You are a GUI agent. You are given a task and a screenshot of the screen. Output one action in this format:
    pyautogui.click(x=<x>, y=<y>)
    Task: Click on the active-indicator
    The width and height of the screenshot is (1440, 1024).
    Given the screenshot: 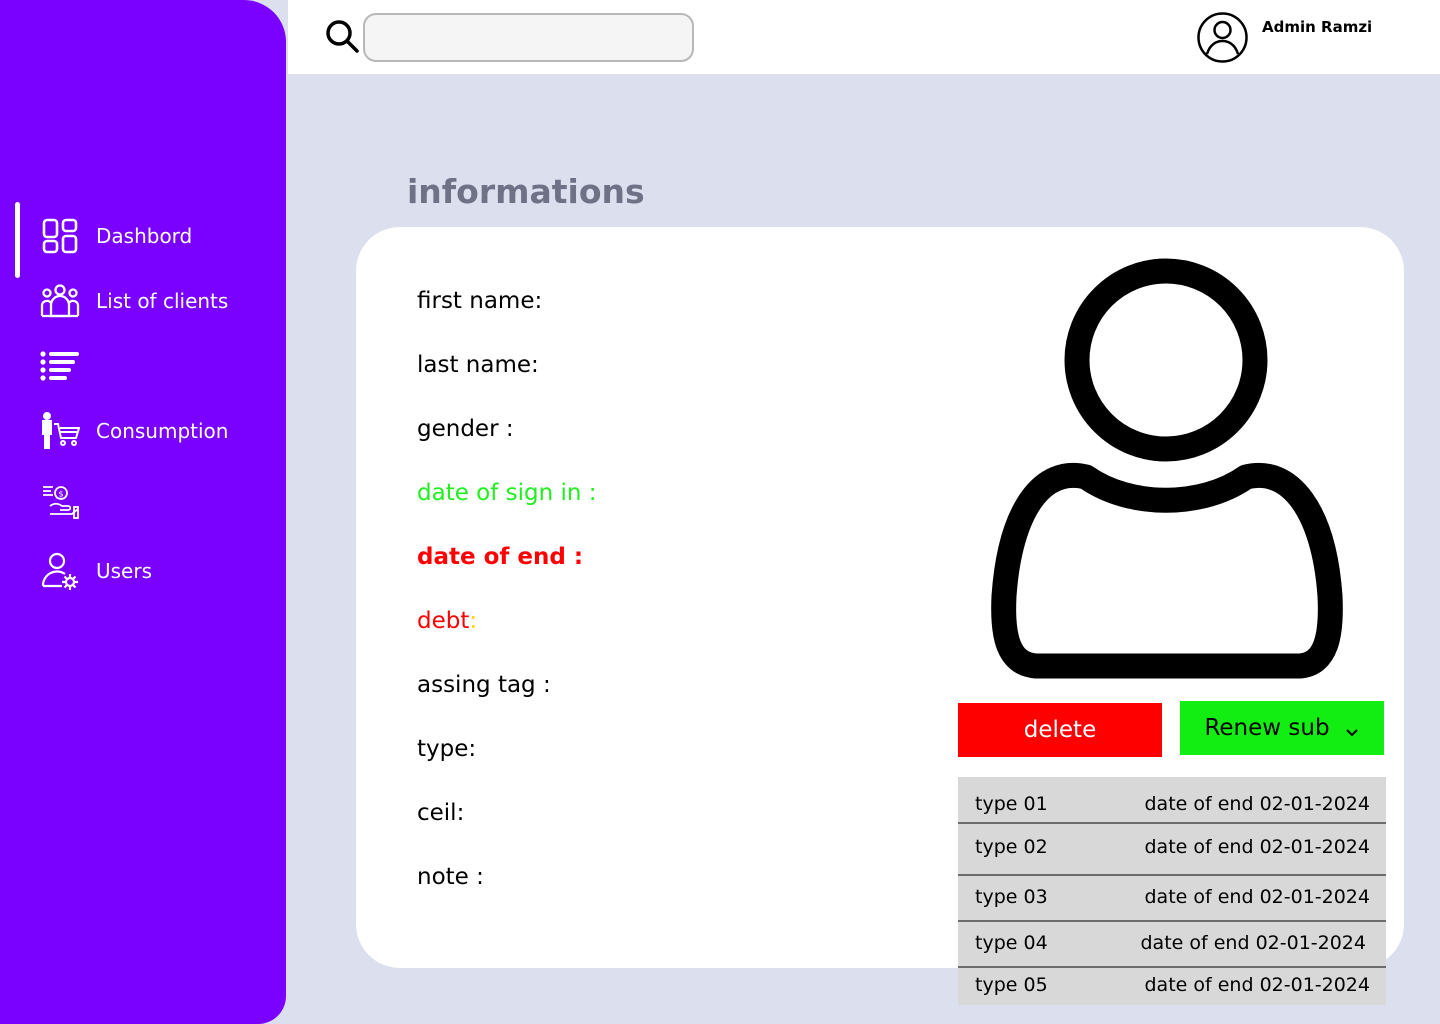 What is the action you would take?
    pyautogui.click(x=17, y=240)
    